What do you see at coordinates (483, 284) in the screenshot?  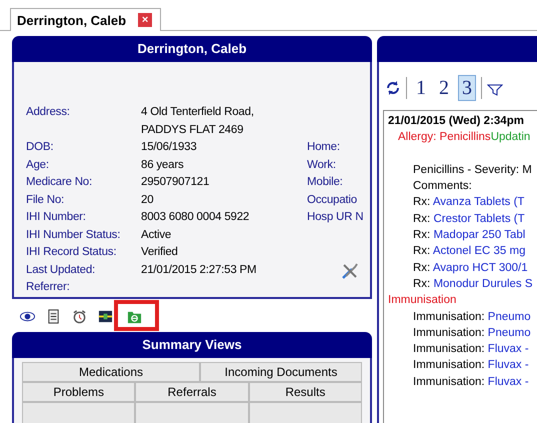 I see `entry-link: Monodur Durules S` at bounding box center [483, 284].